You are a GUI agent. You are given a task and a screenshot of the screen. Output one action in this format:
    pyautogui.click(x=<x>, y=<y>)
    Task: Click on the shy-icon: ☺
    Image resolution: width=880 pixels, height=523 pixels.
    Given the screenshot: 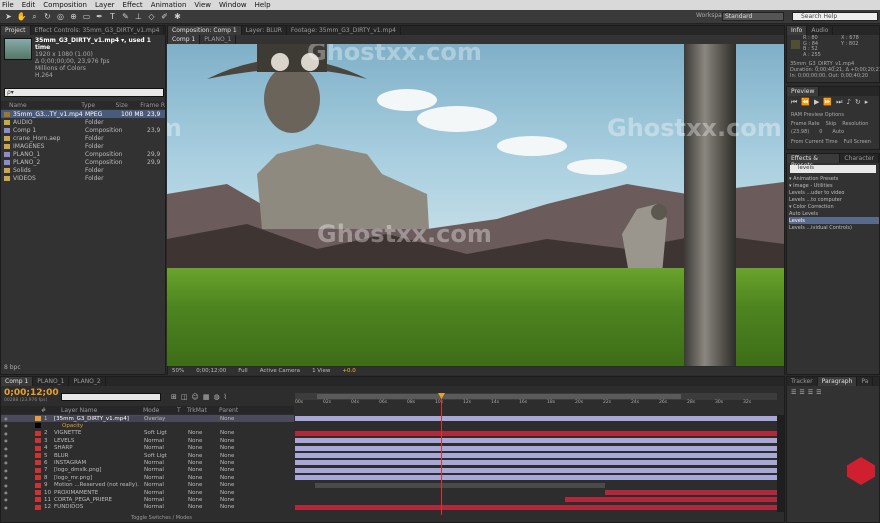 What is the action you would take?
    pyautogui.click(x=195, y=397)
    